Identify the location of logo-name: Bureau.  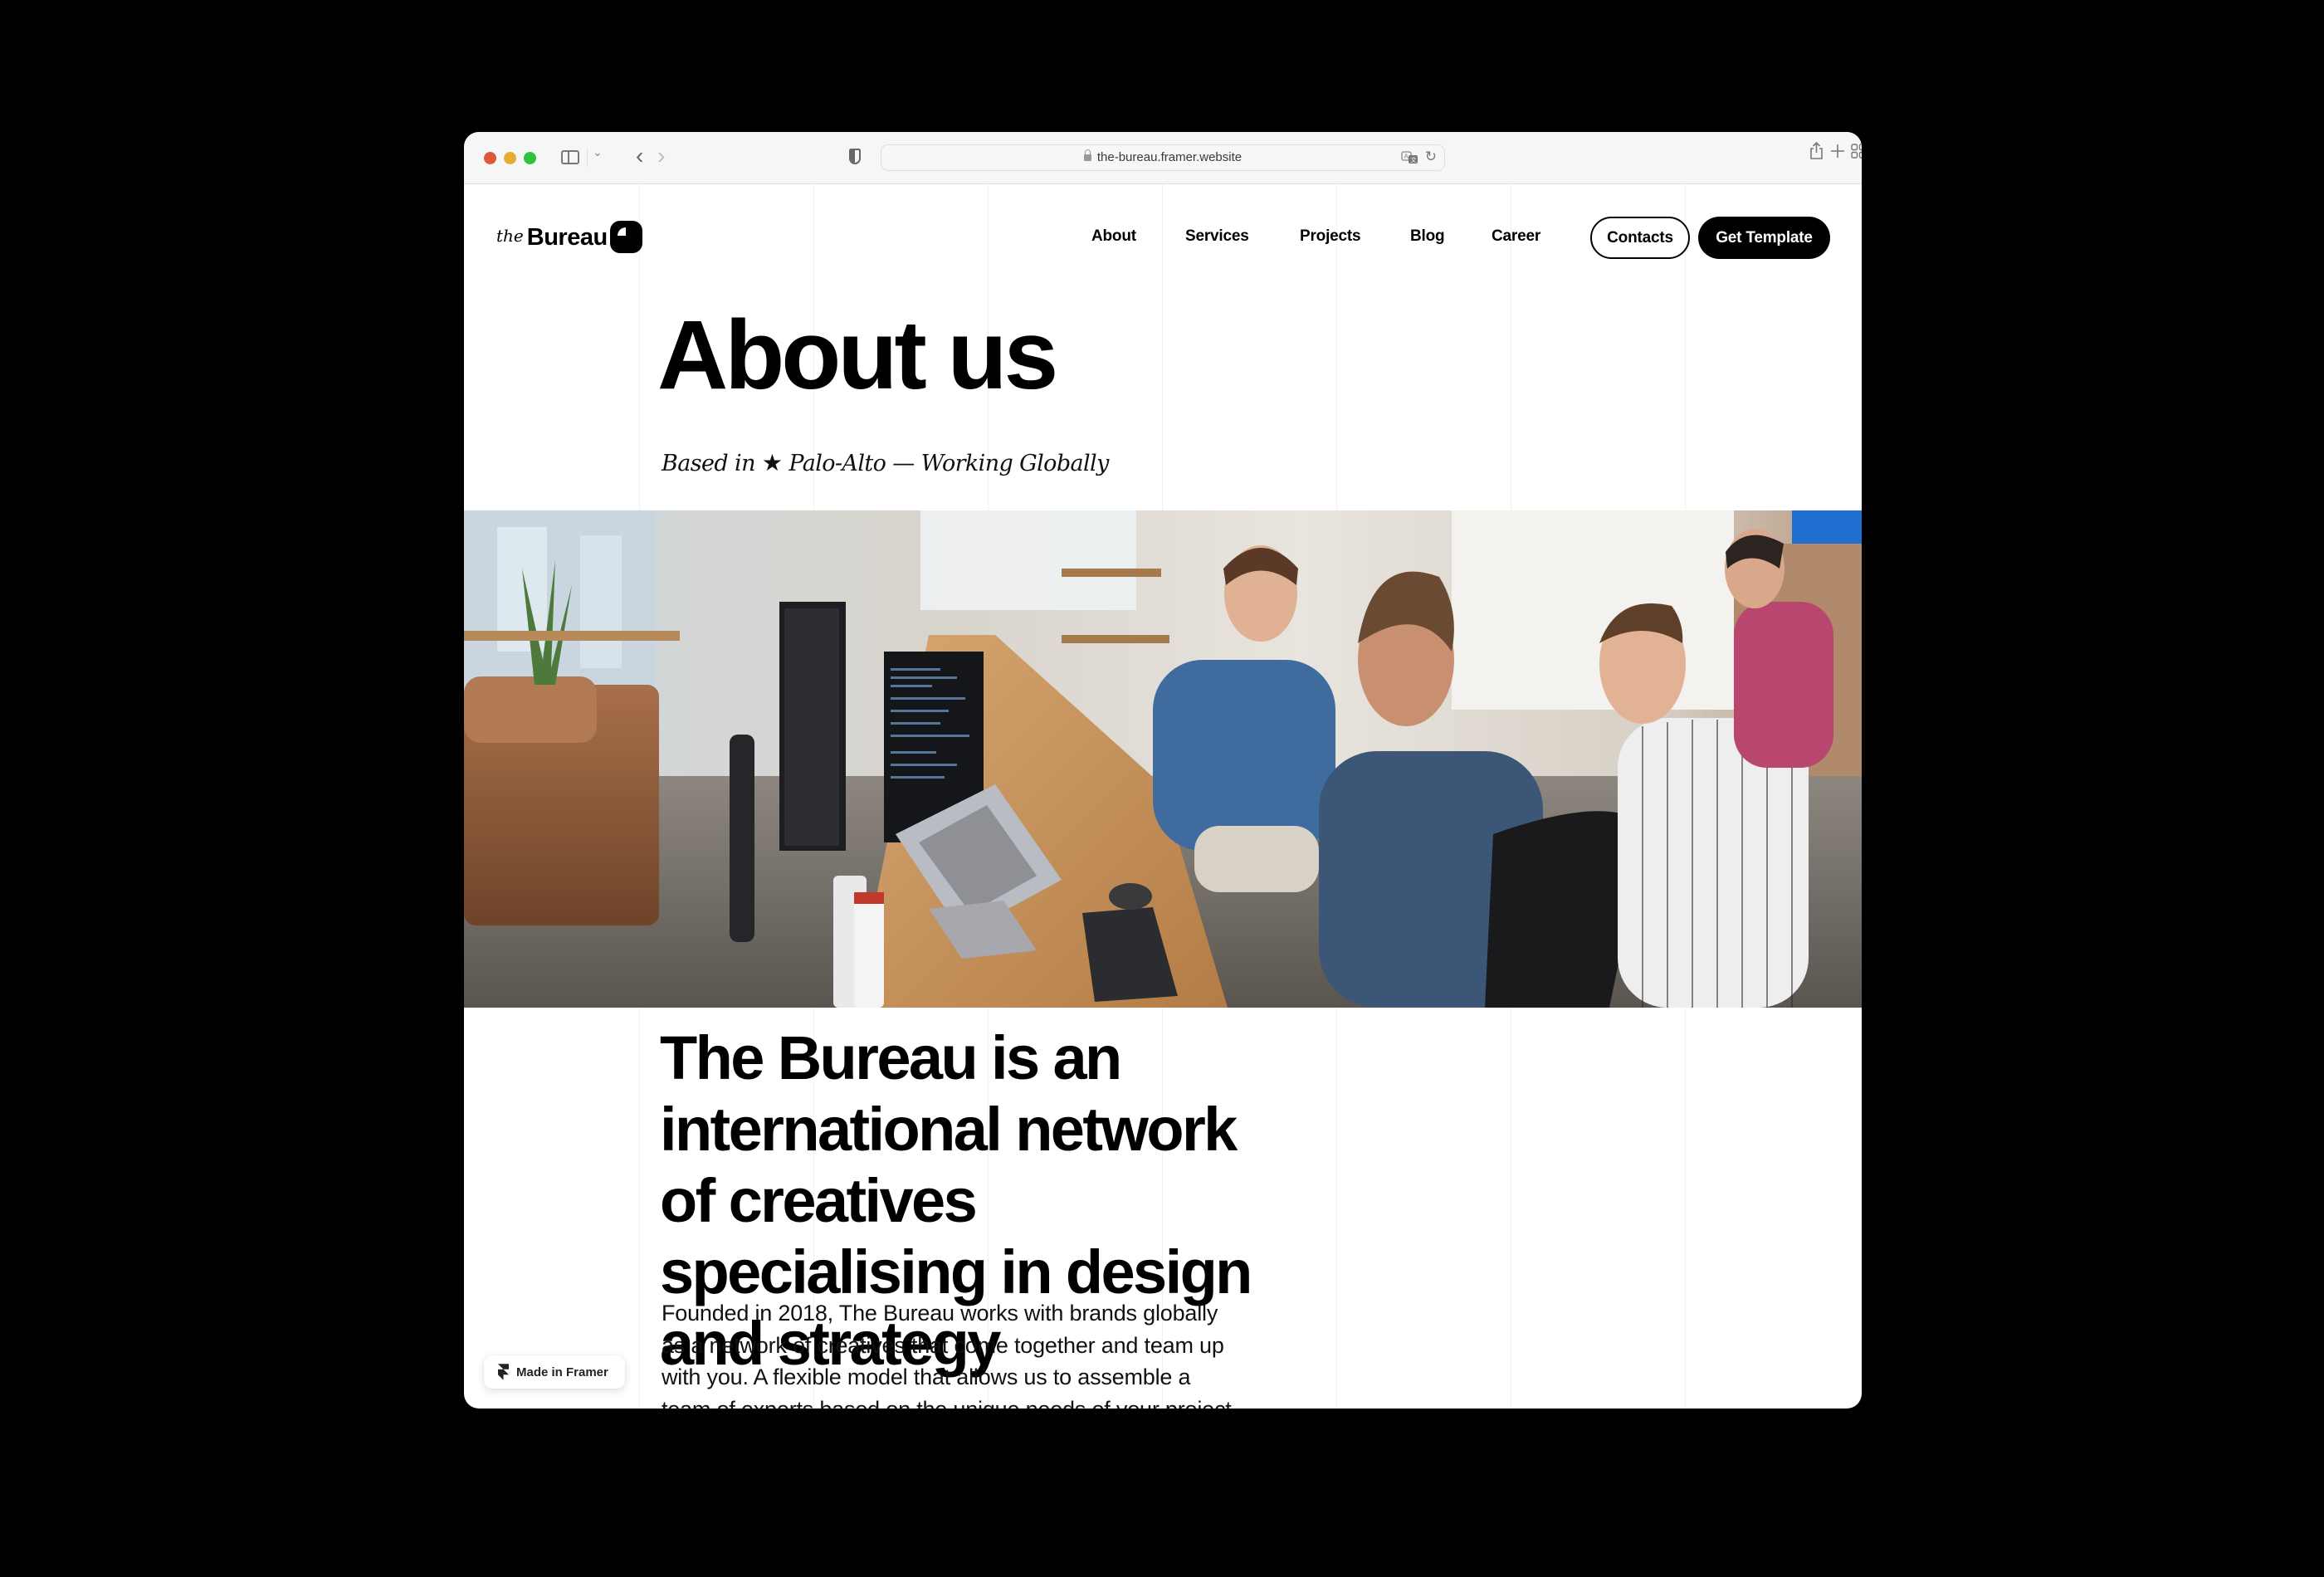
(567, 237).